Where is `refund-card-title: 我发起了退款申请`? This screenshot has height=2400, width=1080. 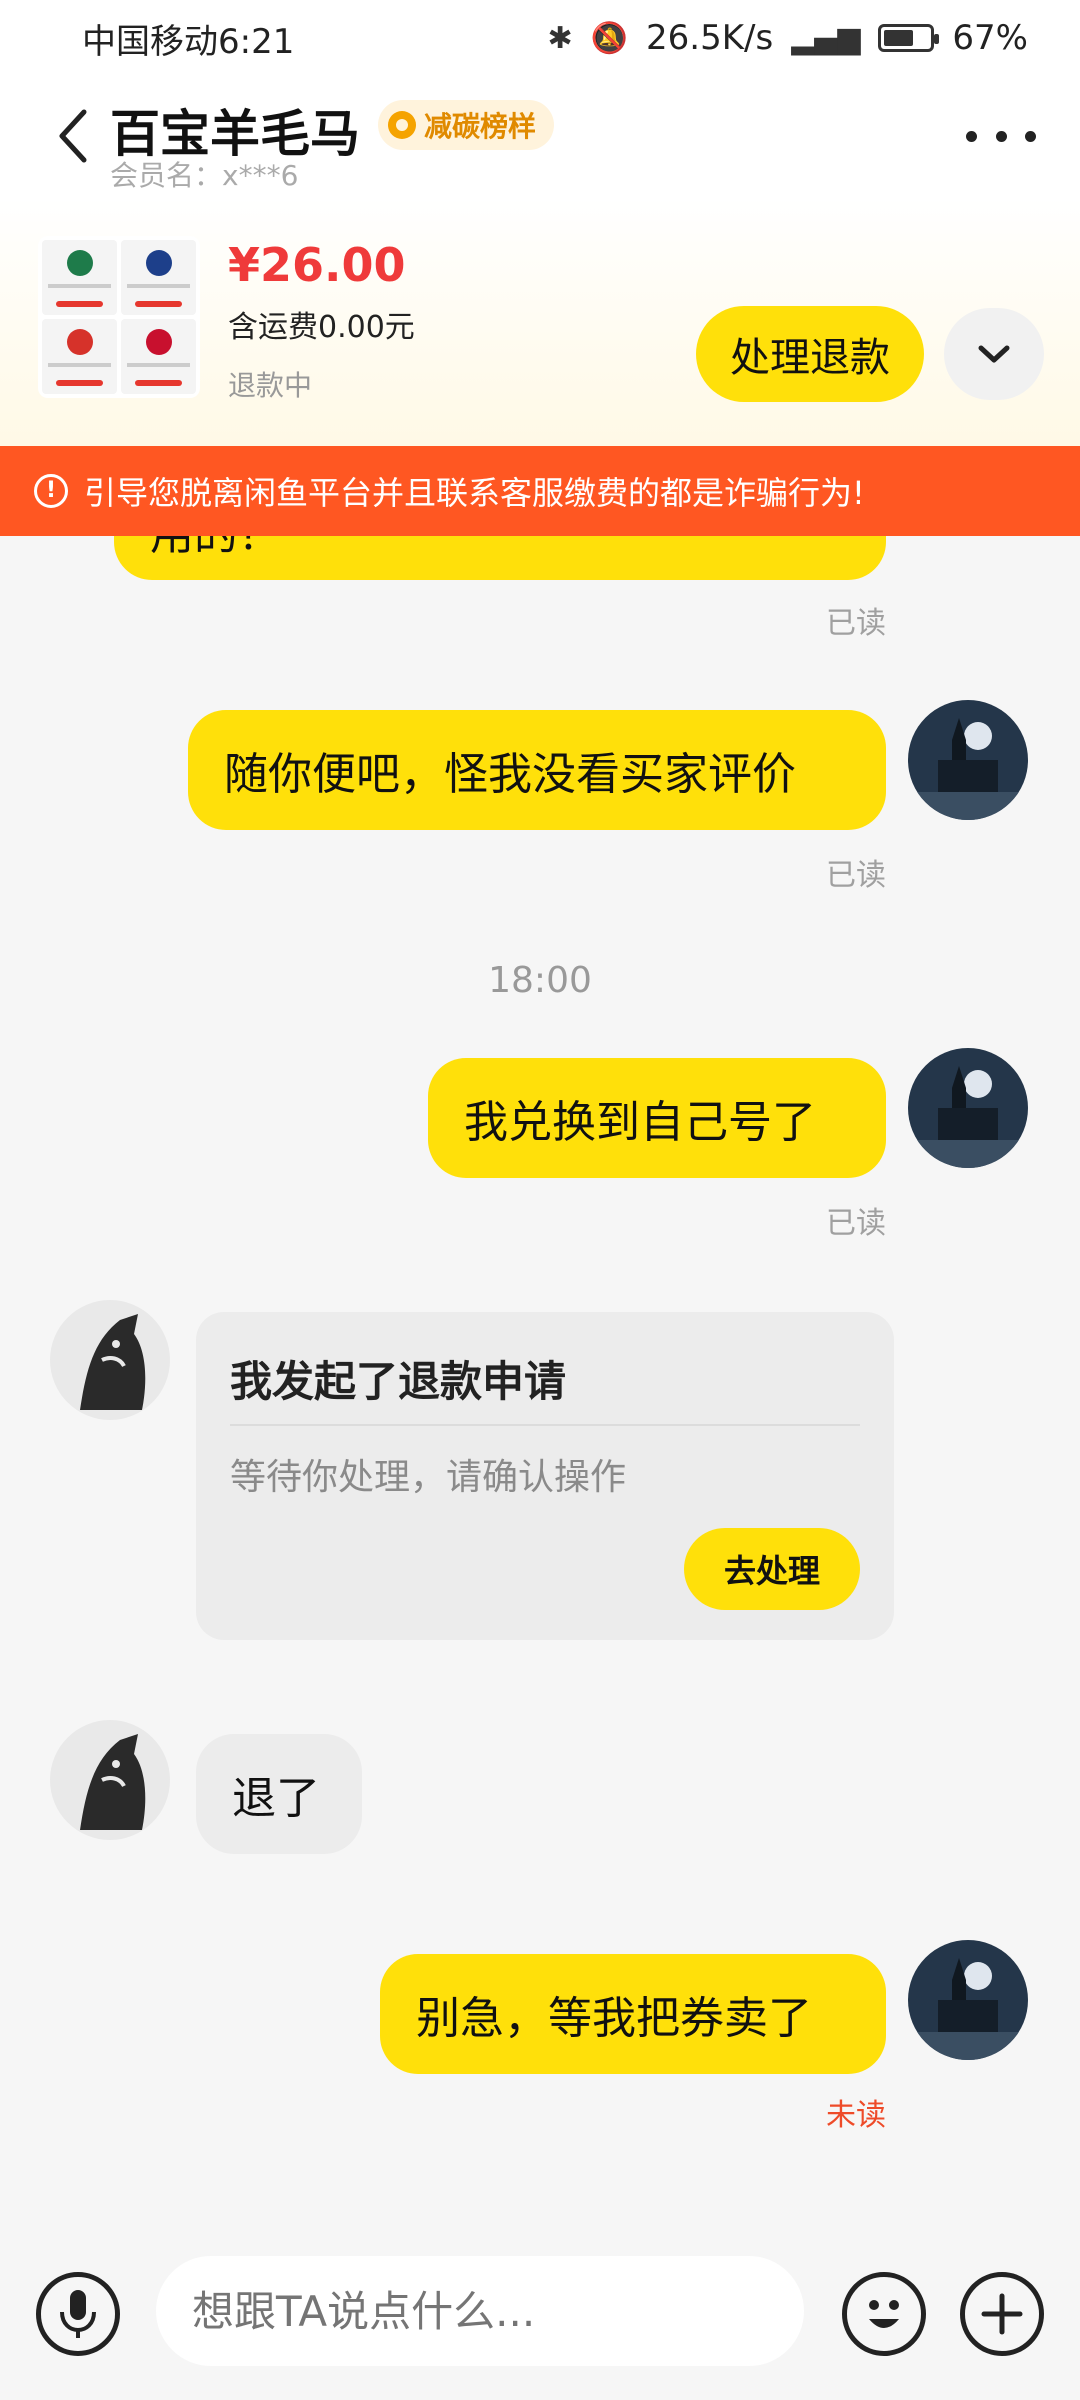 refund-card-title: 我发起了退款申请 is located at coordinates (398, 1381).